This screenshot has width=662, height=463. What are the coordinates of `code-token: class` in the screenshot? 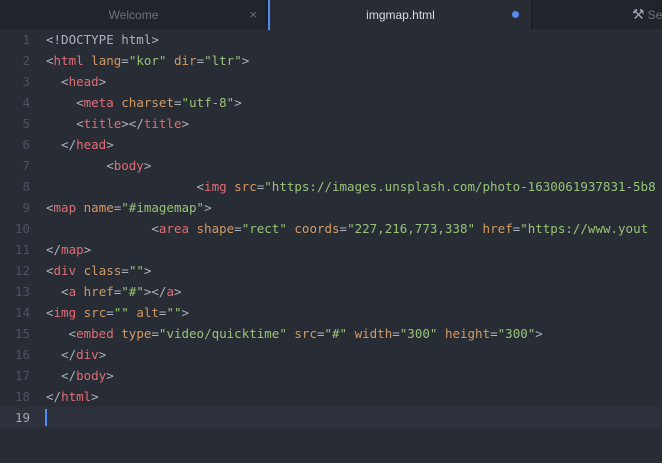 It's located at (102, 270).